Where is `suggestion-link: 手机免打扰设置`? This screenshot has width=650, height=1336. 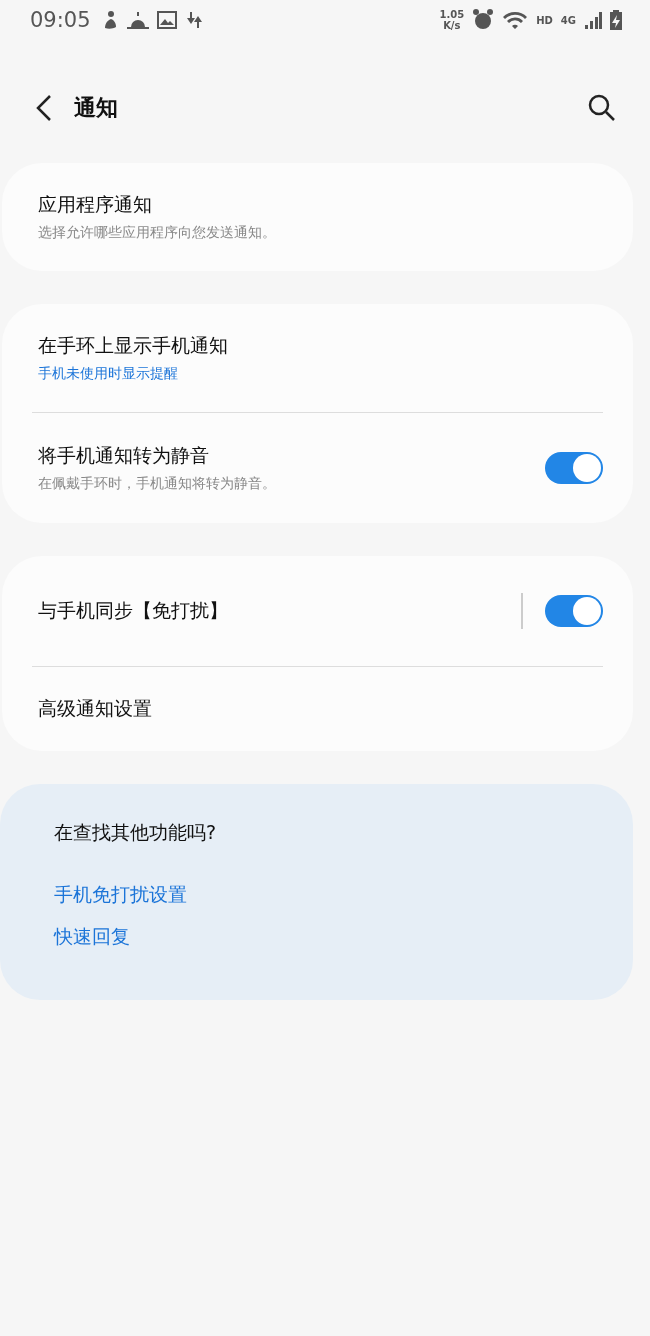 suggestion-link: 手机免打扰设置 is located at coordinates (316, 895).